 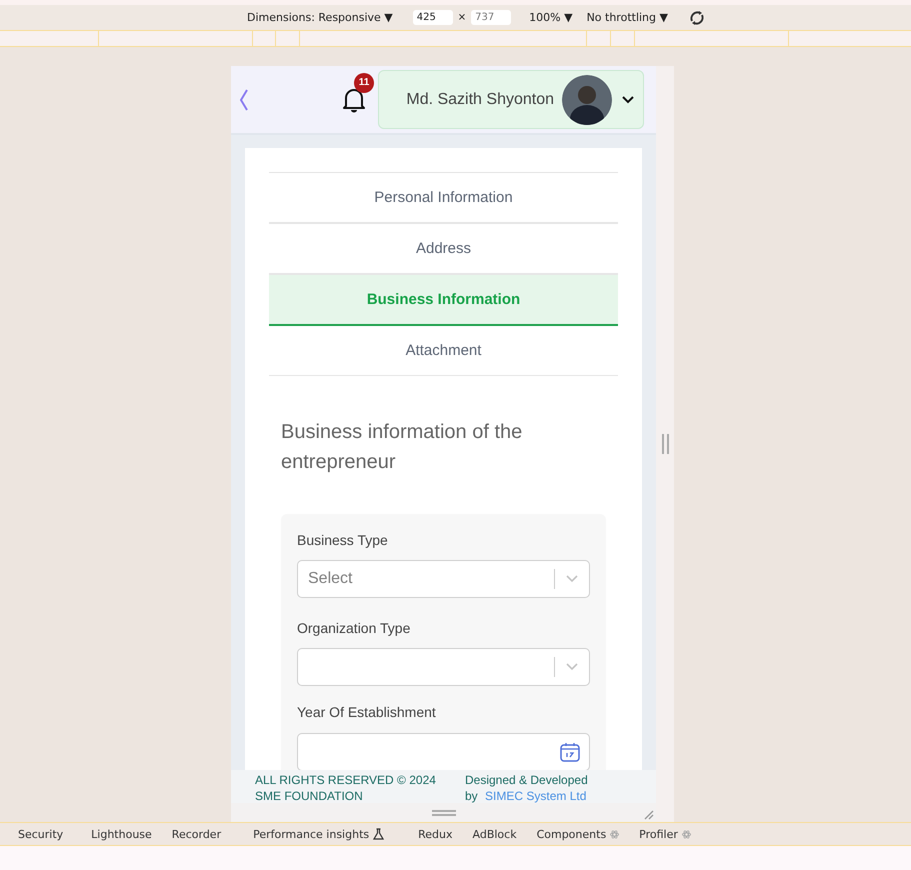 What do you see at coordinates (435, 834) in the screenshot?
I see `devtools-tab: Redux` at bounding box center [435, 834].